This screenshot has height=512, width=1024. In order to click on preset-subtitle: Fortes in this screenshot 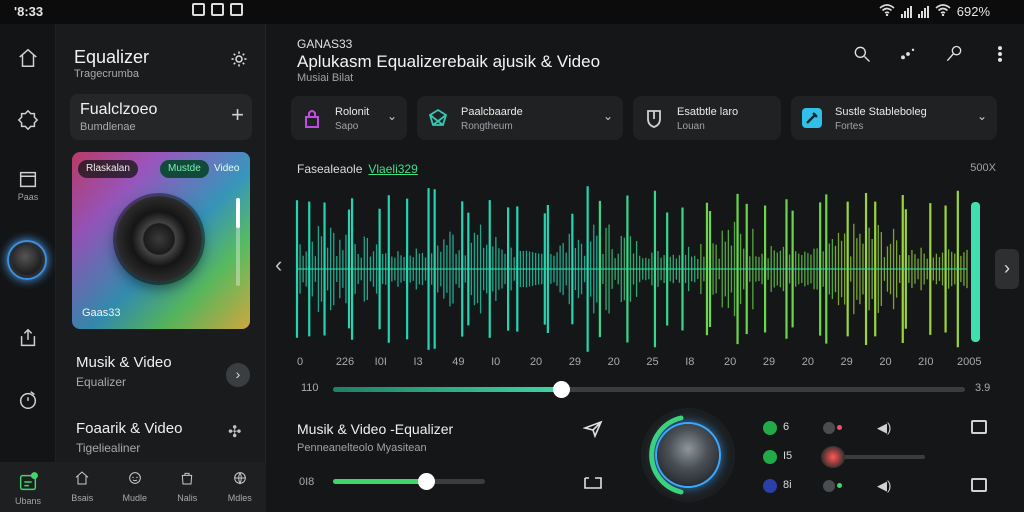, I will do `click(849, 126)`.